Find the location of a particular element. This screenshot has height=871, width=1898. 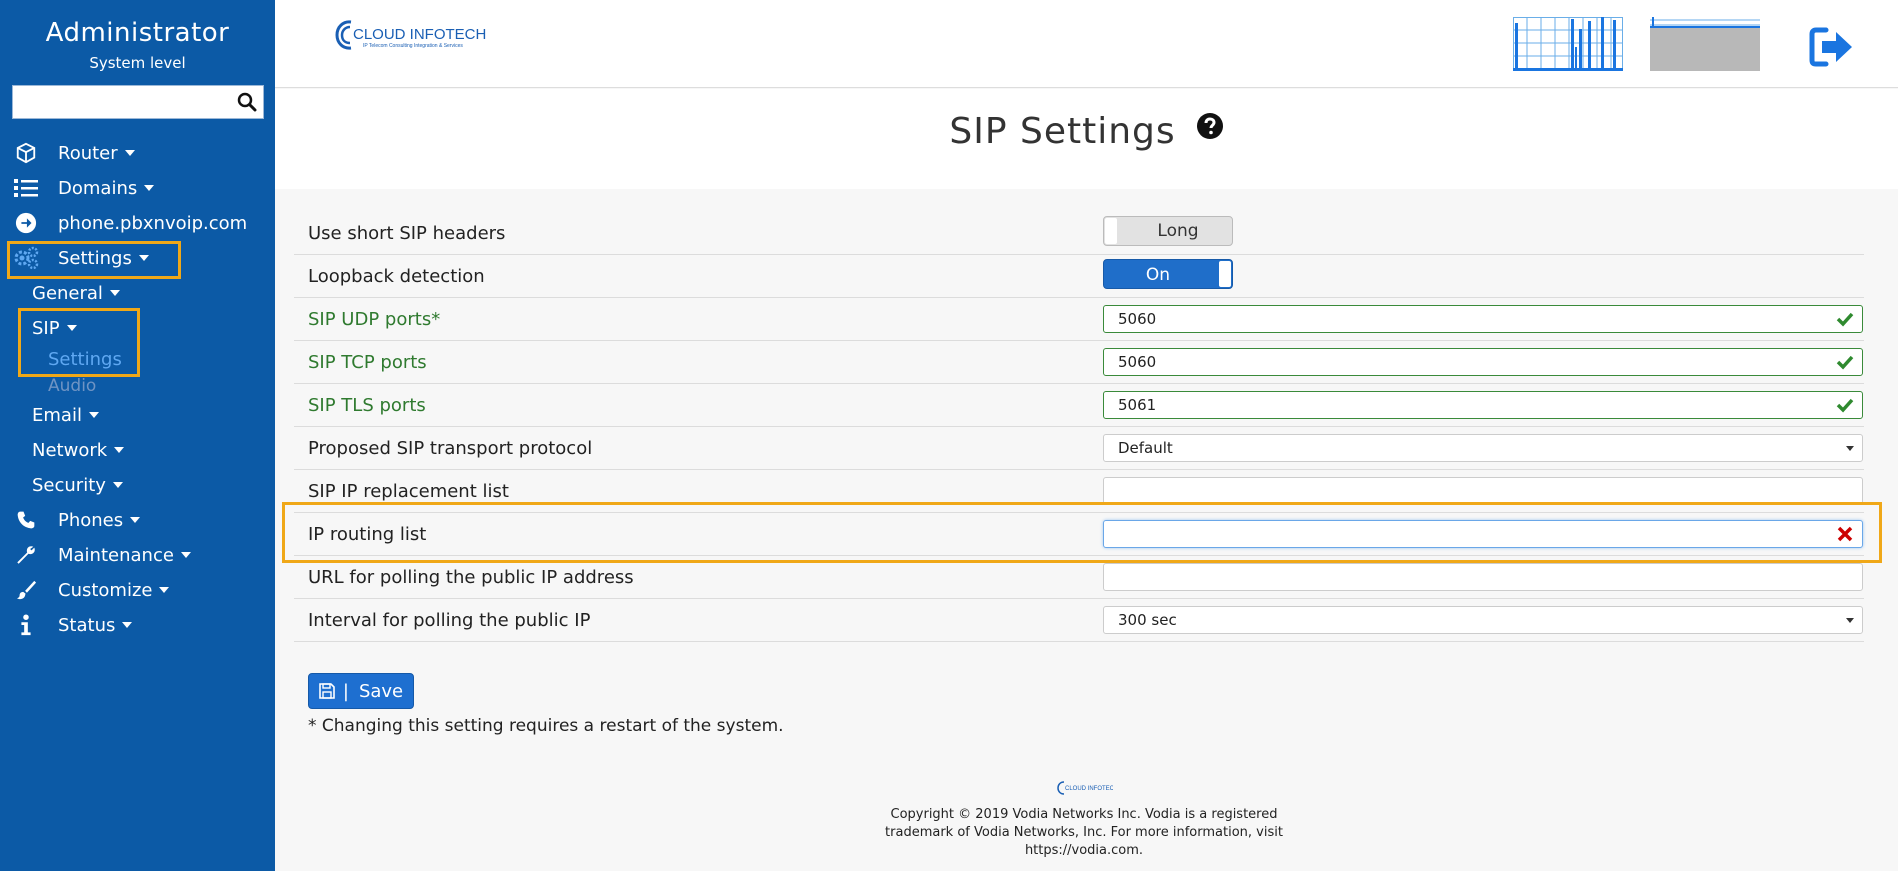

sidebar-item-status: Status is located at coordinates (66, 625).